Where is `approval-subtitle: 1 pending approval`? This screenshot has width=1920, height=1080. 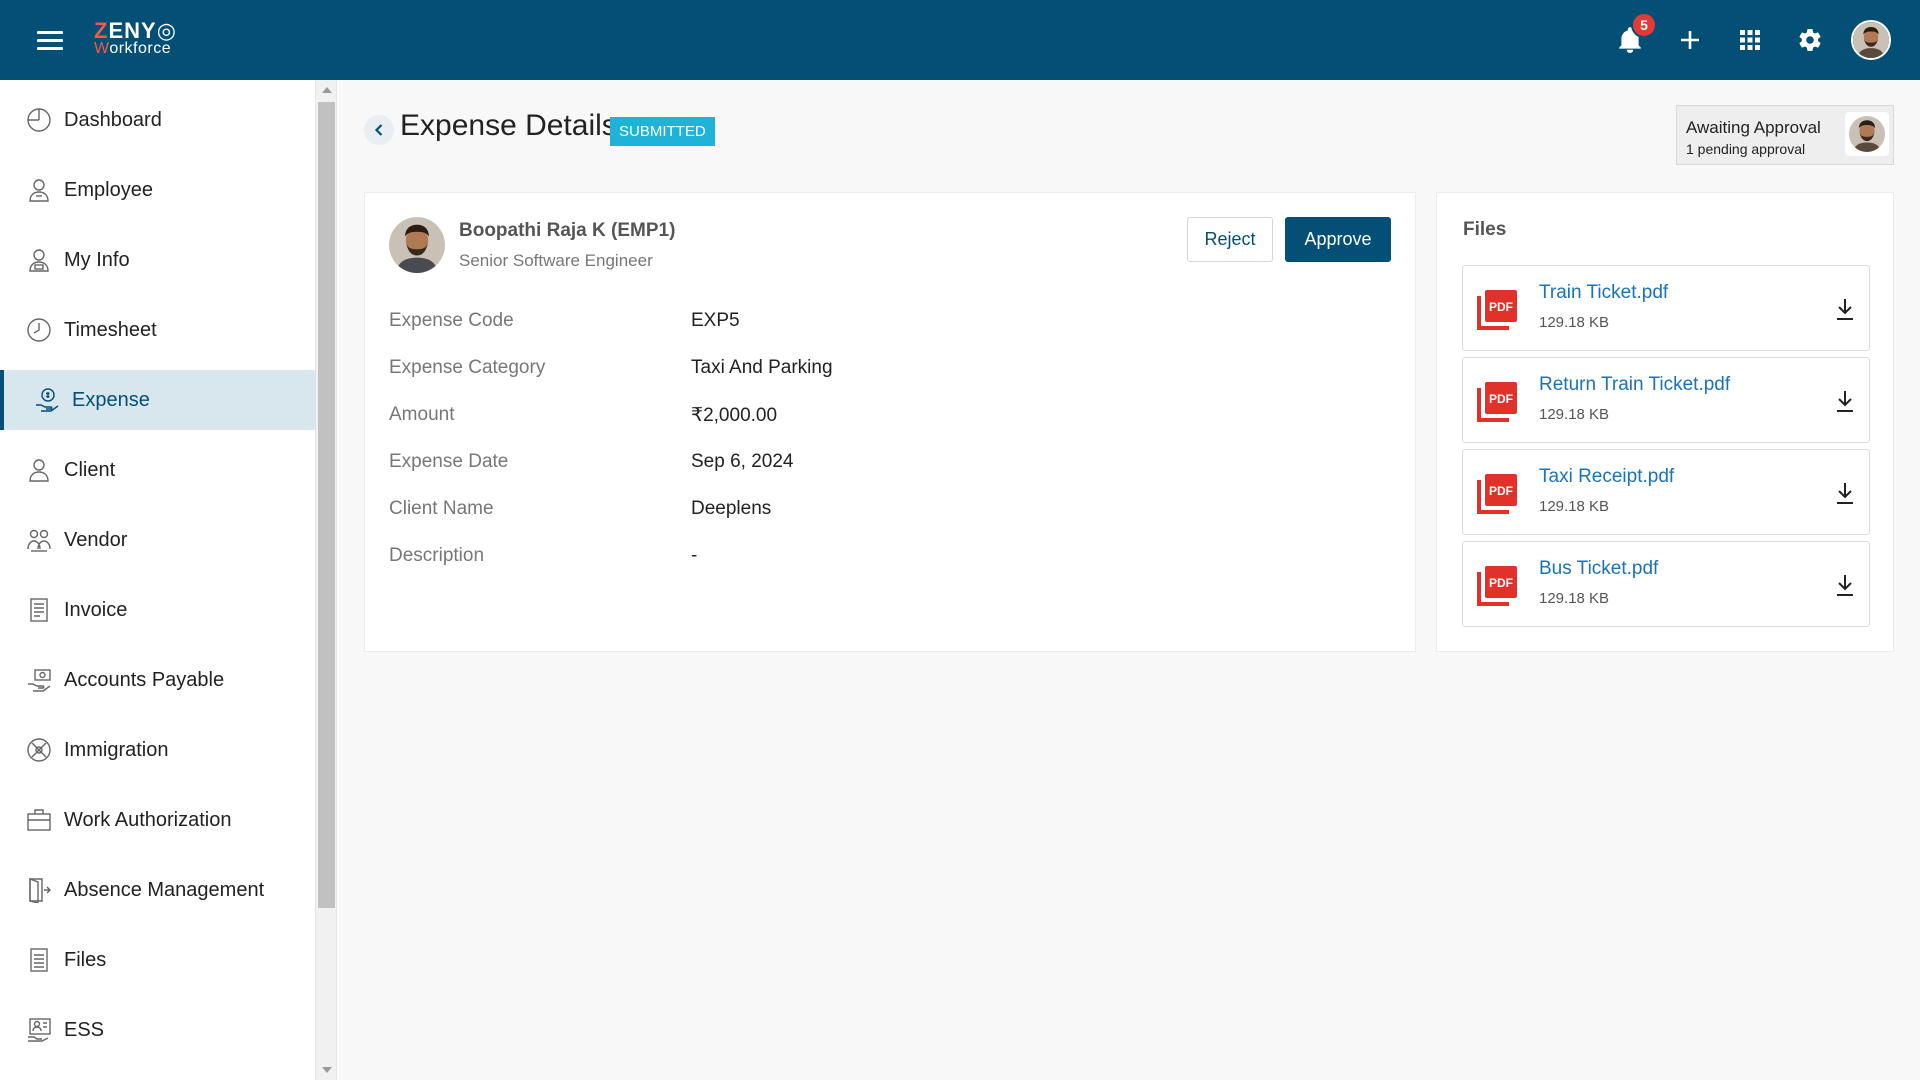
approval-subtitle: 1 pending approval is located at coordinates (1746, 149).